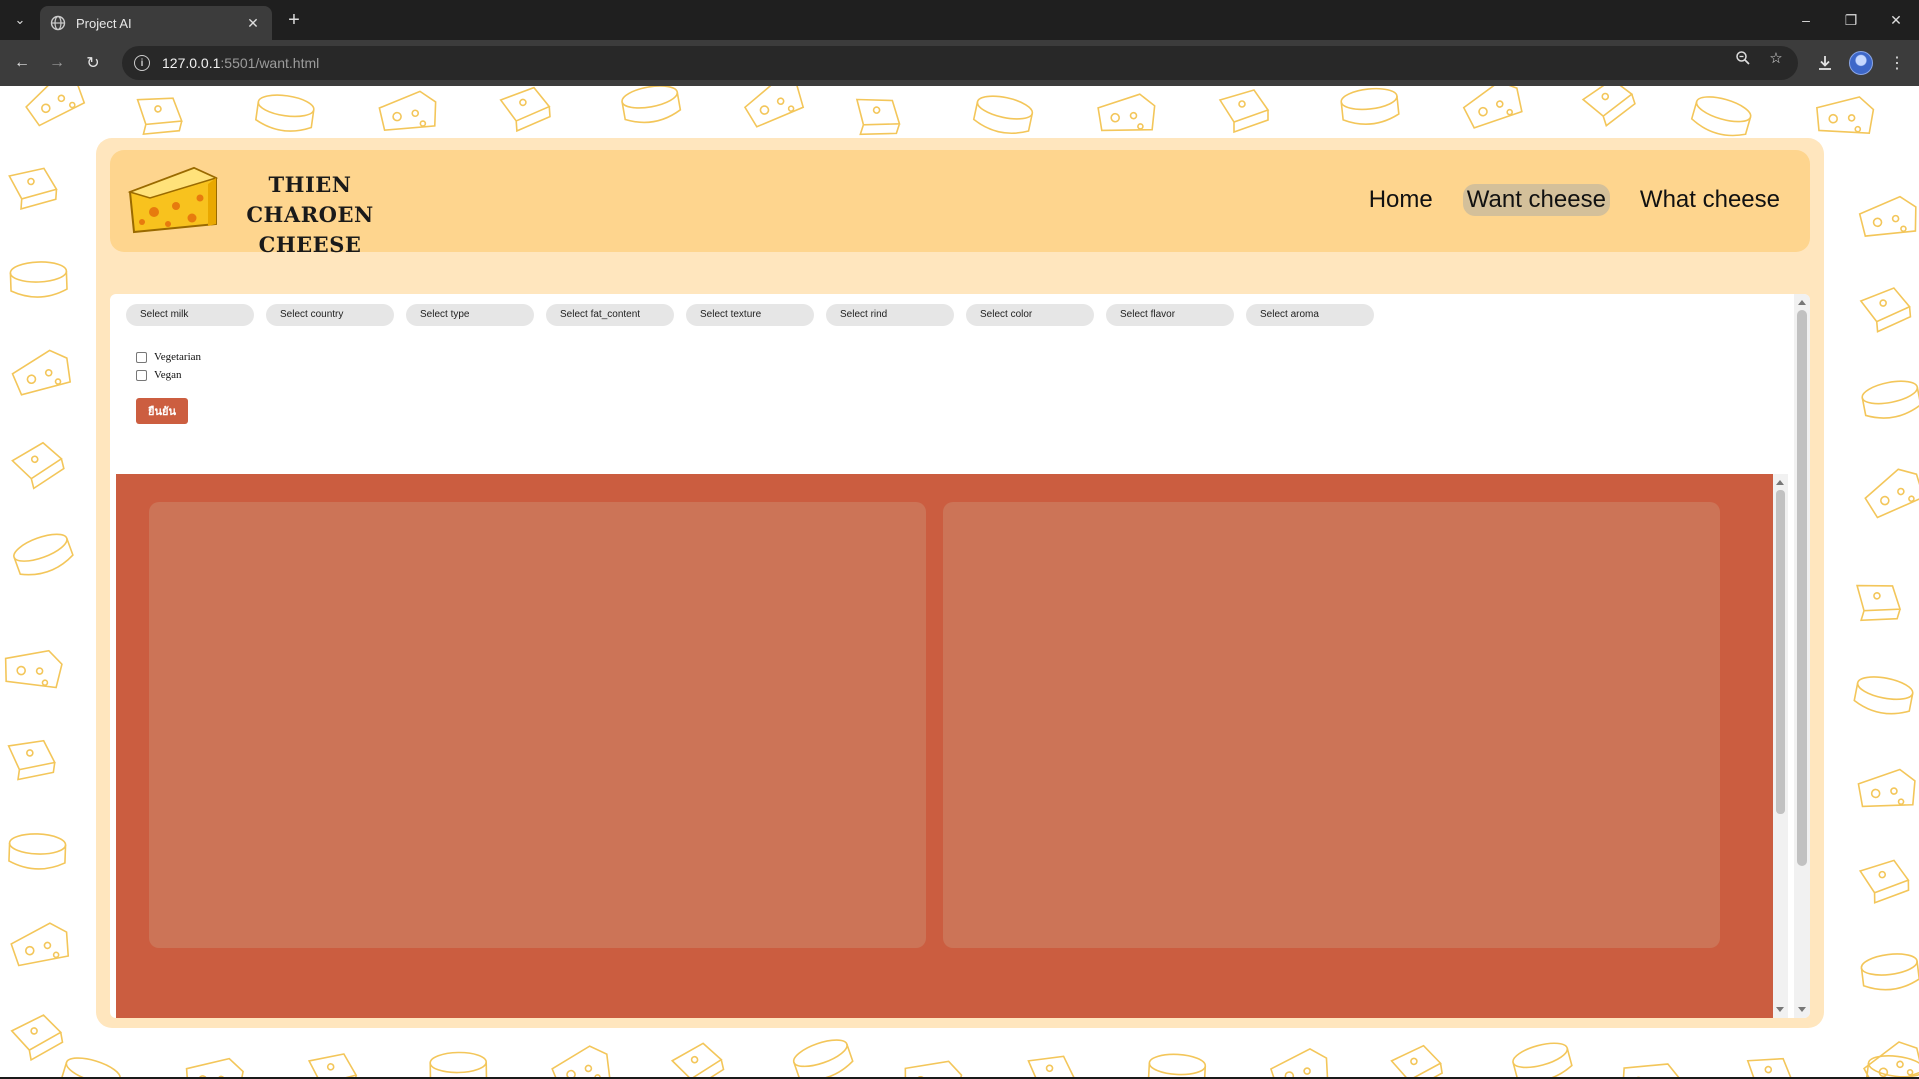 Image resolution: width=1919 pixels, height=1079 pixels. Describe the element at coordinates (156, 23) in the screenshot. I see `browser-tab: Project AI ✕` at that location.